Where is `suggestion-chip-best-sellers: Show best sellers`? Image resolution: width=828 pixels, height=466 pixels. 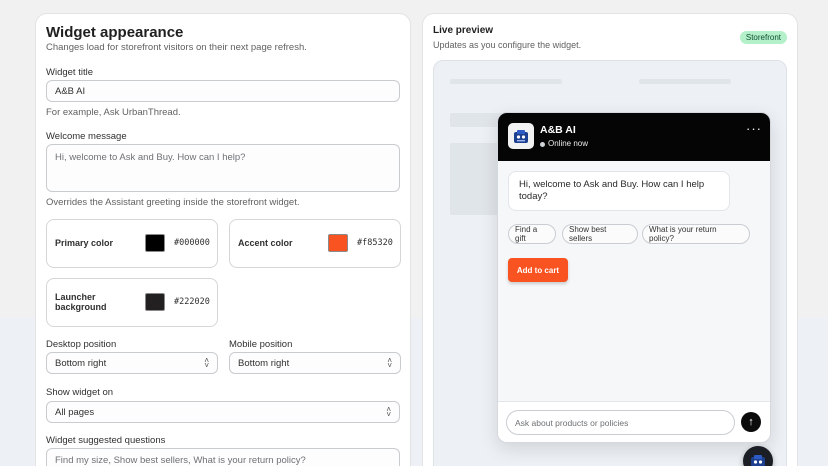
suggestion-chip-best-sellers: Show best sellers is located at coordinates (600, 234).